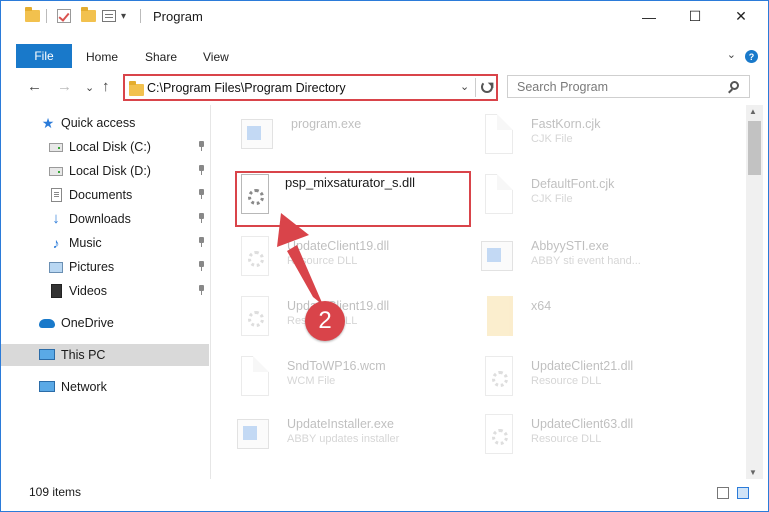  What do you see at coordinates (552, 199) in the screenshot?
I see `file-type: CJK File` at bounding box center [552, 199].